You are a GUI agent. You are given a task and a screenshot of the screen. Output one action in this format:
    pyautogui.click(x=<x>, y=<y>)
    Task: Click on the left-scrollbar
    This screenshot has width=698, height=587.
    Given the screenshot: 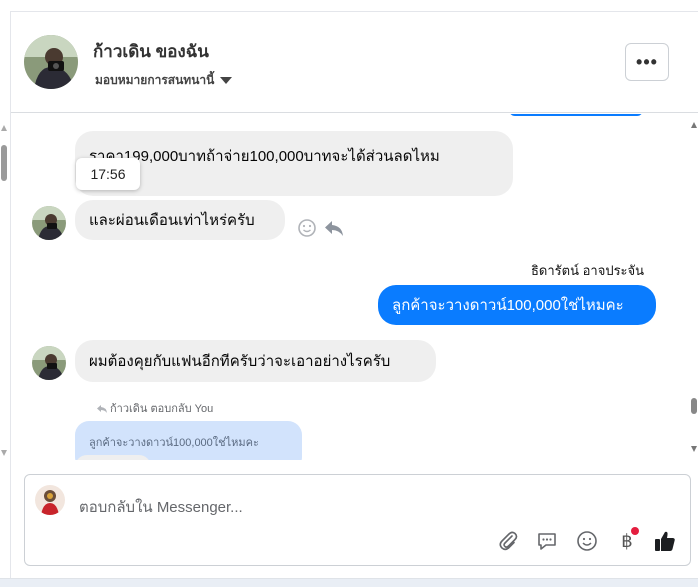 What is the action you would take?
    pyautogui.click(x=4, y=292)
    